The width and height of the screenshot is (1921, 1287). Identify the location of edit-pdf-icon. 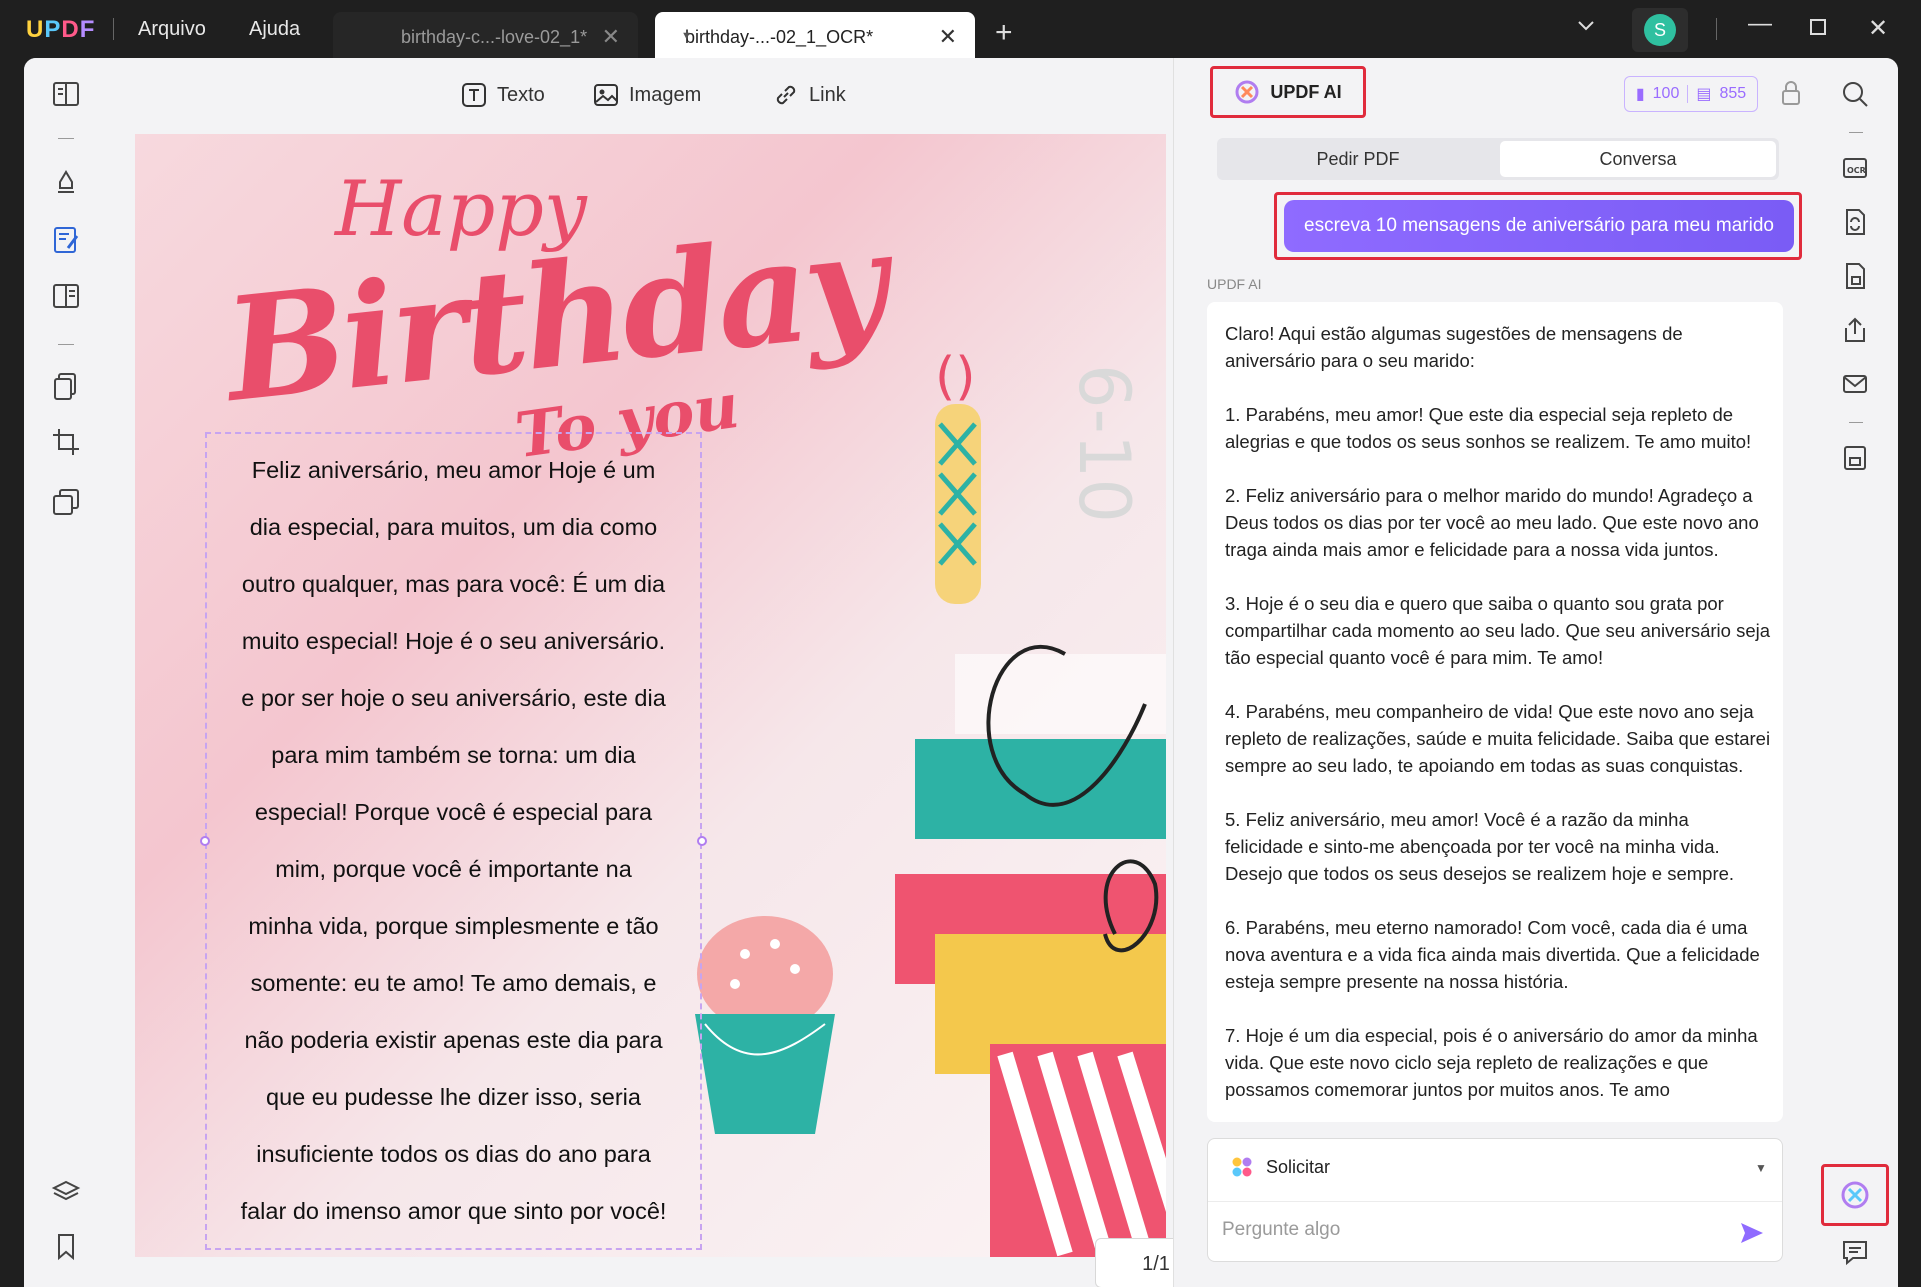
(66, 240).